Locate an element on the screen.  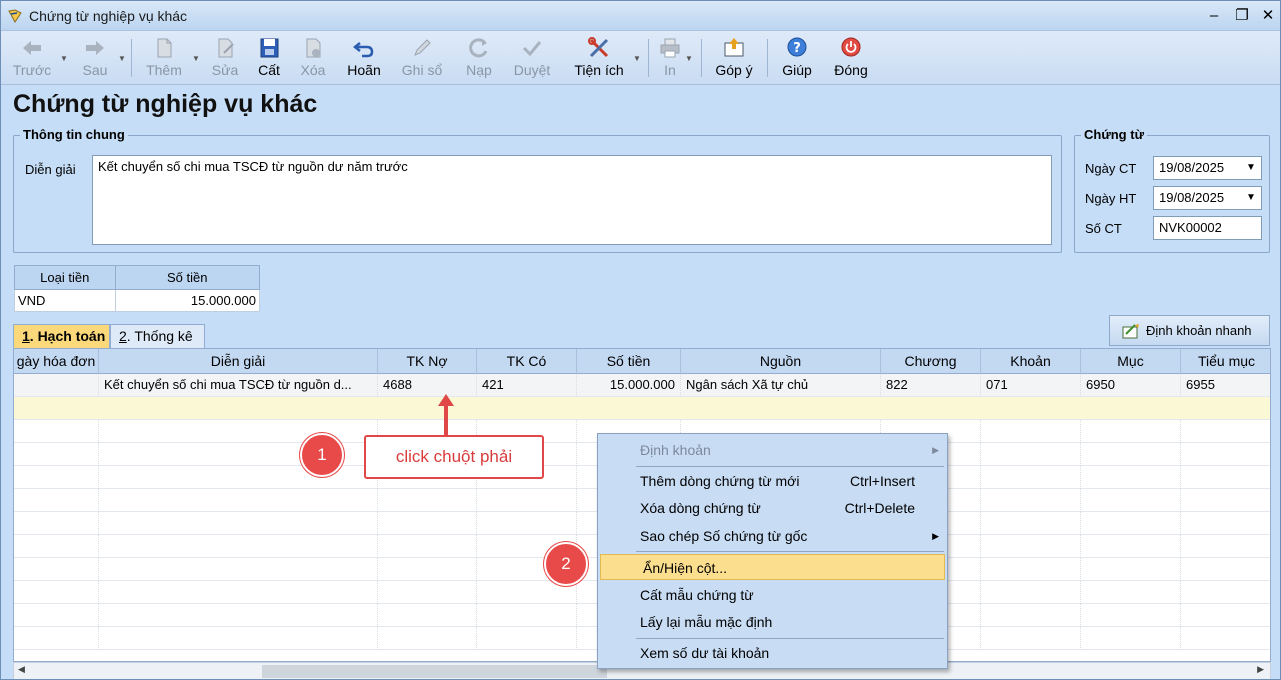
toolbar-button-giup: ? Giúp is located at coordinates (797, 58).